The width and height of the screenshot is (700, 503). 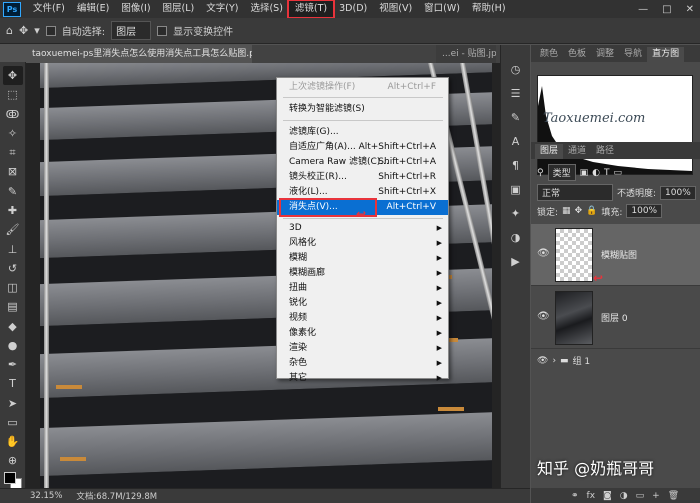 What do you see at coordinates (575, 496) in the screenshot?
I see `link-layers-icon: ⚭` at bounding box center [575, 496].